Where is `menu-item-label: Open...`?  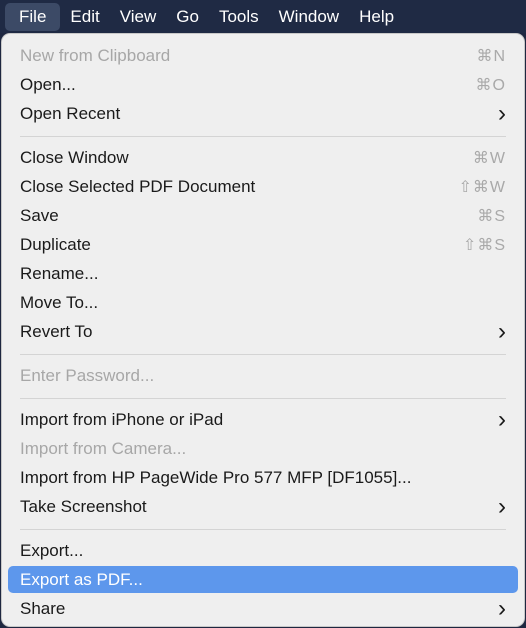 menu-item-label: Open... is located at coordinates (48, 84).